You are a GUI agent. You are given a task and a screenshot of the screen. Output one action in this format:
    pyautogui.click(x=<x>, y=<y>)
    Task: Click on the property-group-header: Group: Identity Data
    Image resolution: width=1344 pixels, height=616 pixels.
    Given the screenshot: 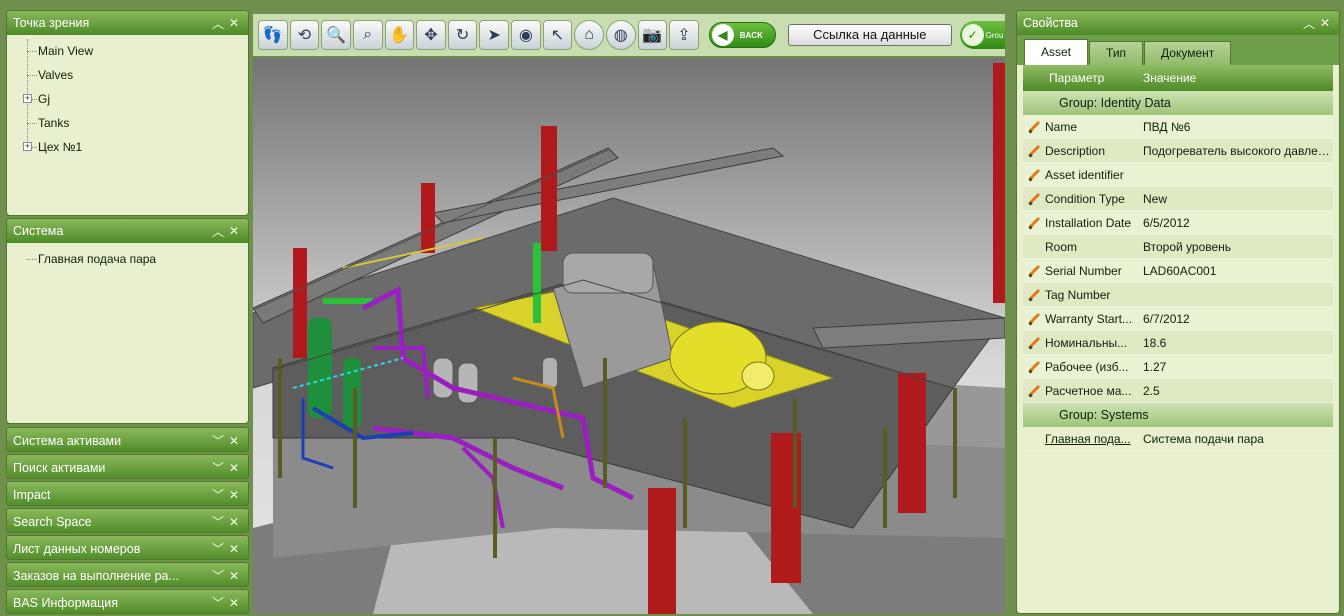 What is the action you would take?
    pyautogui.click(x=1178, y=103)
    